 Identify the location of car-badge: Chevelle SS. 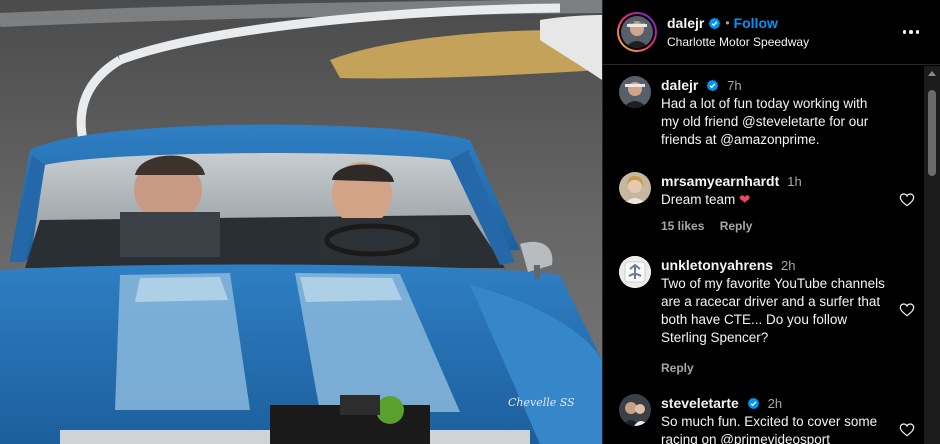
(541, 402).